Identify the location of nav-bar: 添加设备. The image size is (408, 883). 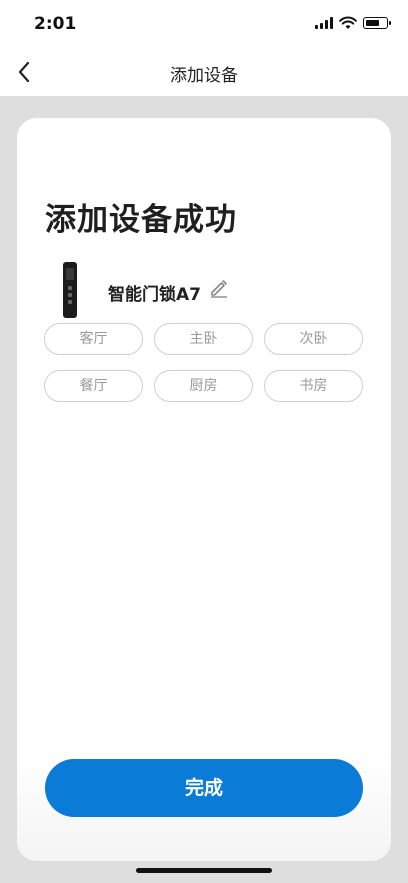
(204, 72).